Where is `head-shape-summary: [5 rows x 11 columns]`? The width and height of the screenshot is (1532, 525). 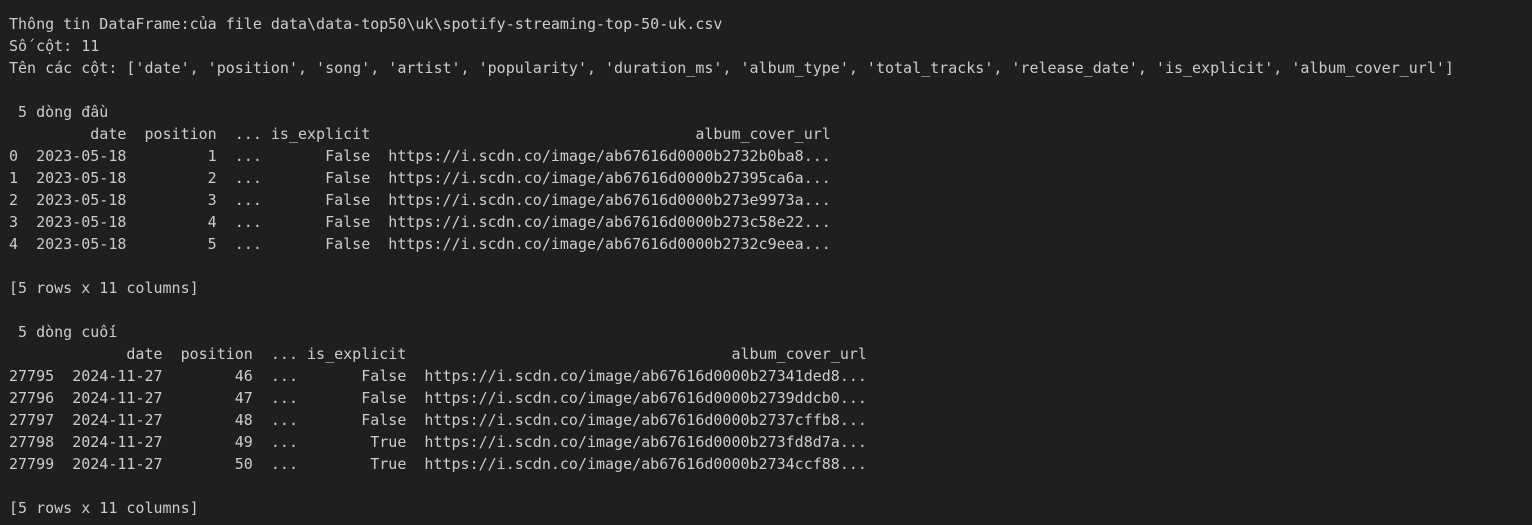
head-shape-summary: [5 rows x 11 columns] is located at coordinates (104, 288).